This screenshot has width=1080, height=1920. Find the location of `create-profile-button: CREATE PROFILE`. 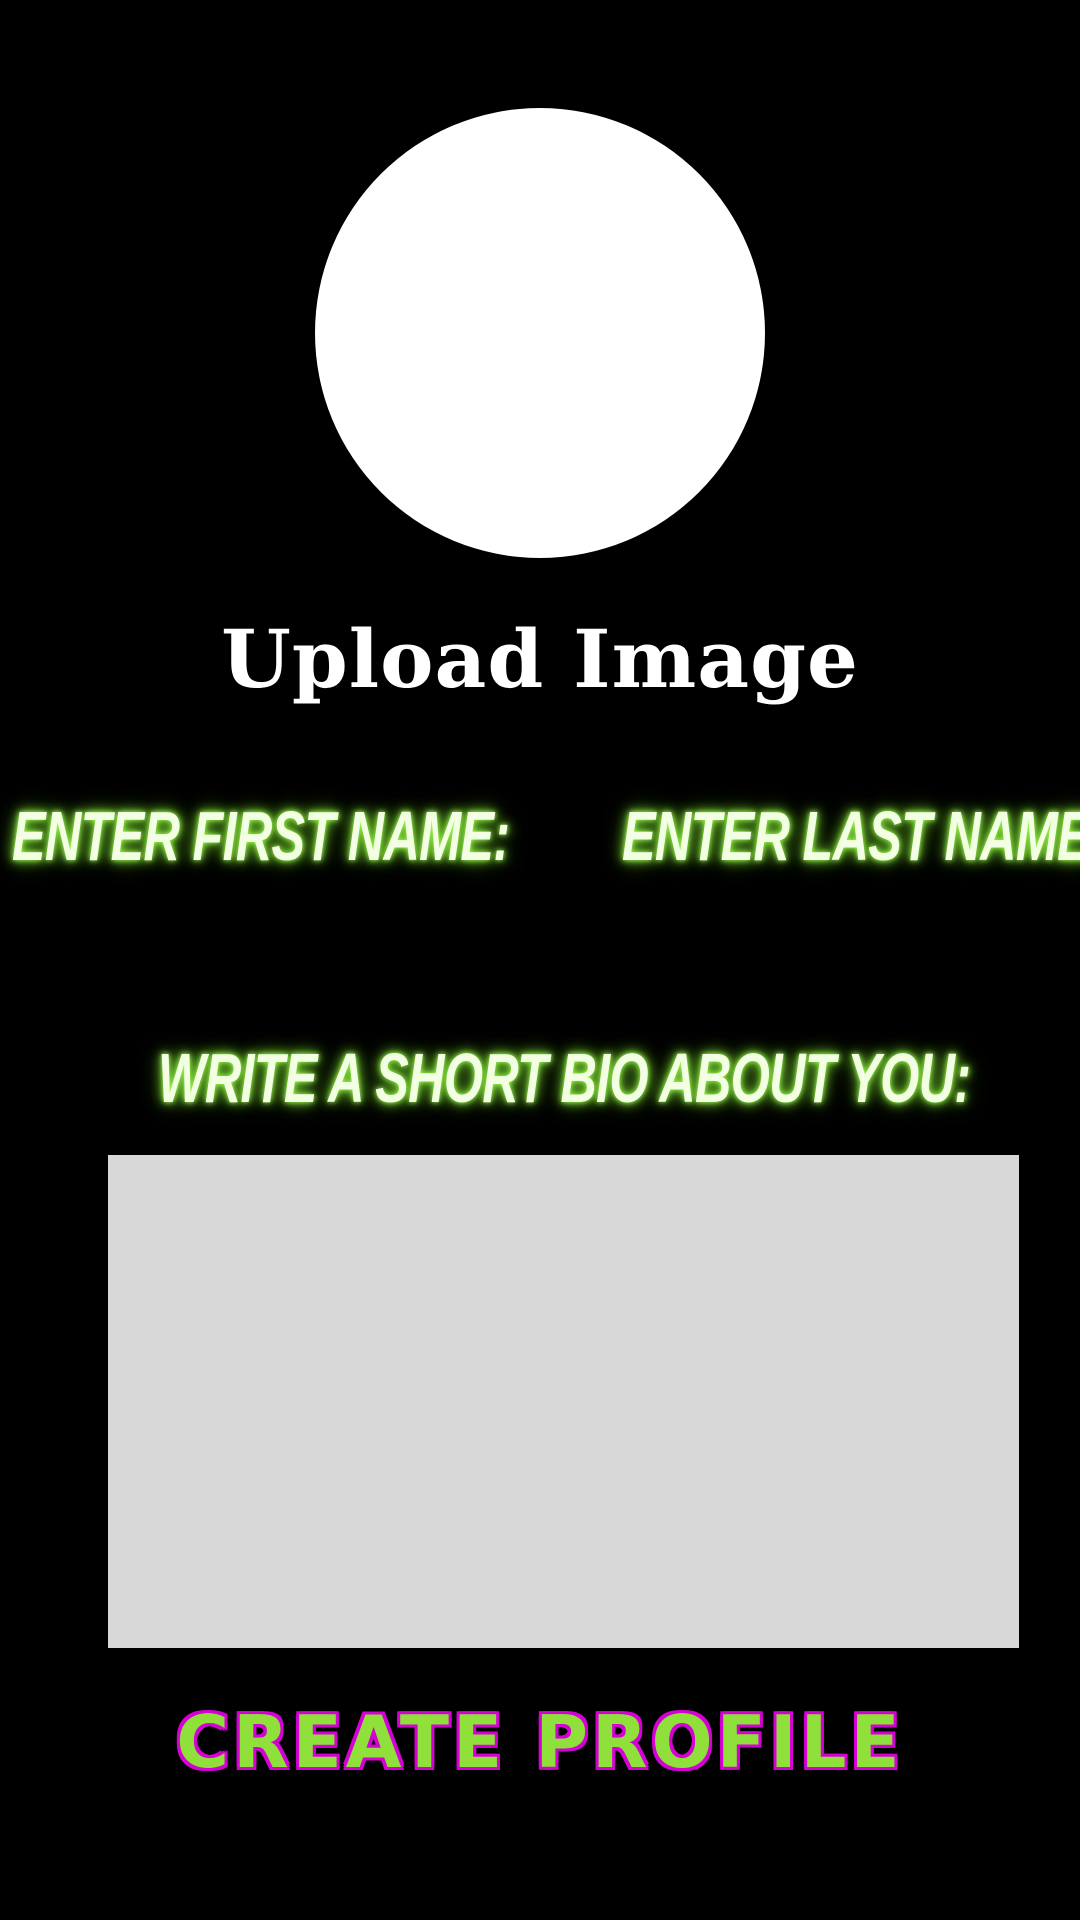

create-profile-button: CREATE PROFILE is located at coordinates (540, 1742).